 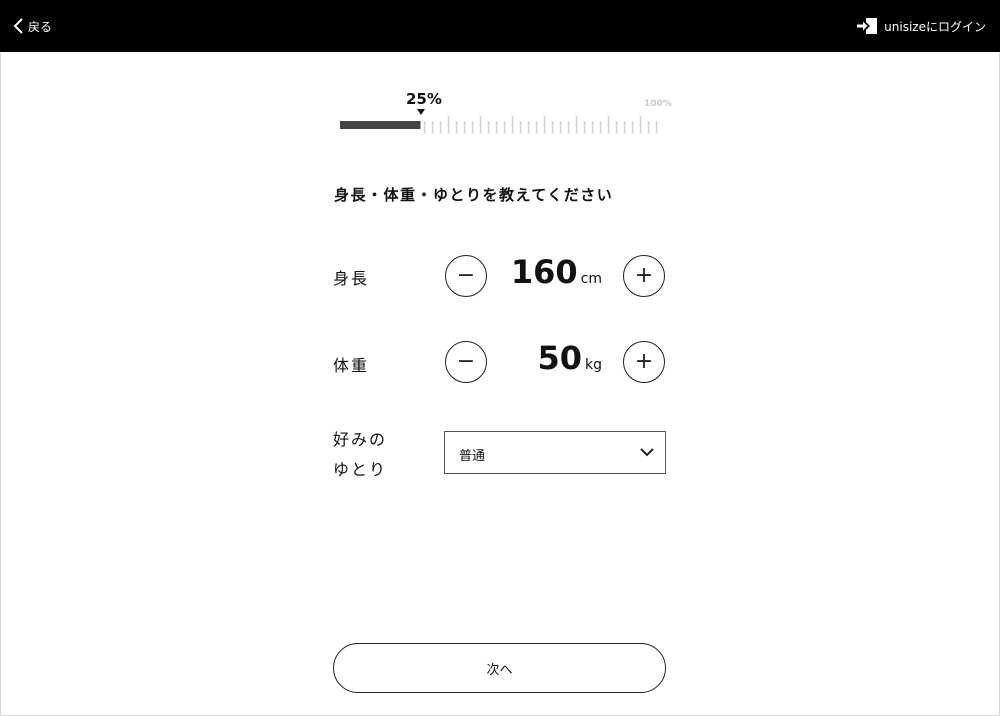 I want to click on weight-increment-button: +, so click(x=644, y=362).